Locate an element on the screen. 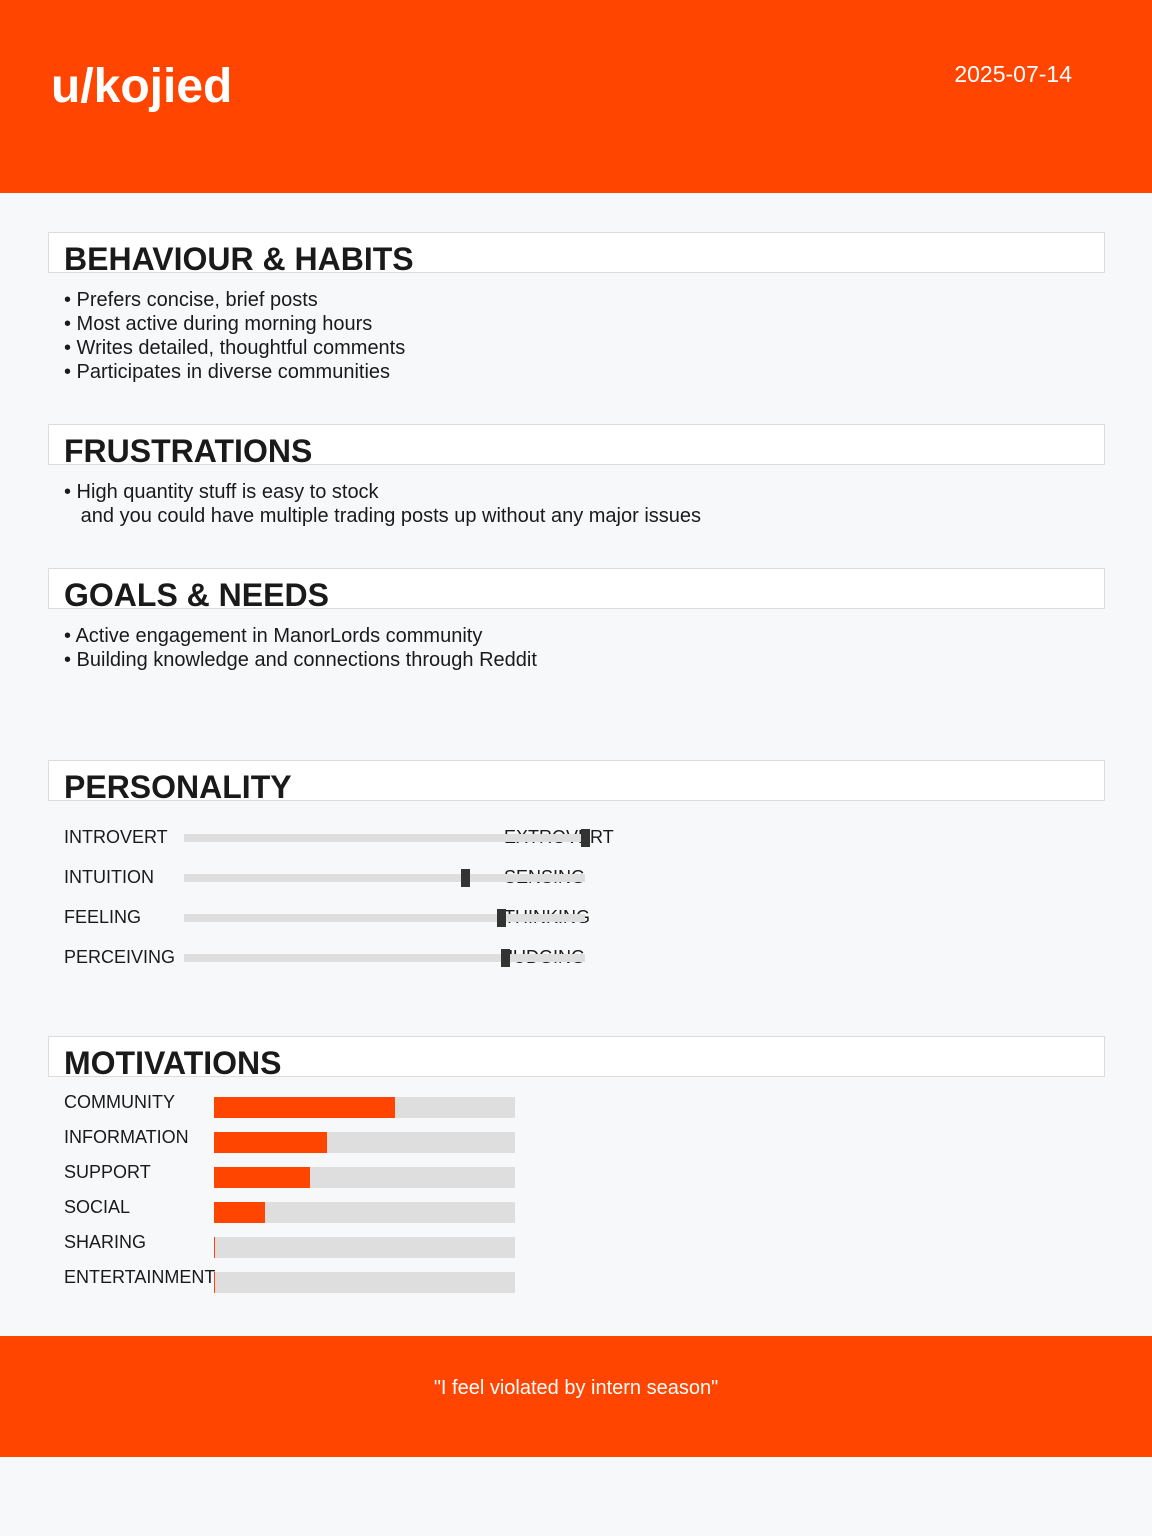 The height and width of the screenshot is (1536, 1152). personality-trait-row: PERCEIVING JUDGING is located at coordinates (344, 958).